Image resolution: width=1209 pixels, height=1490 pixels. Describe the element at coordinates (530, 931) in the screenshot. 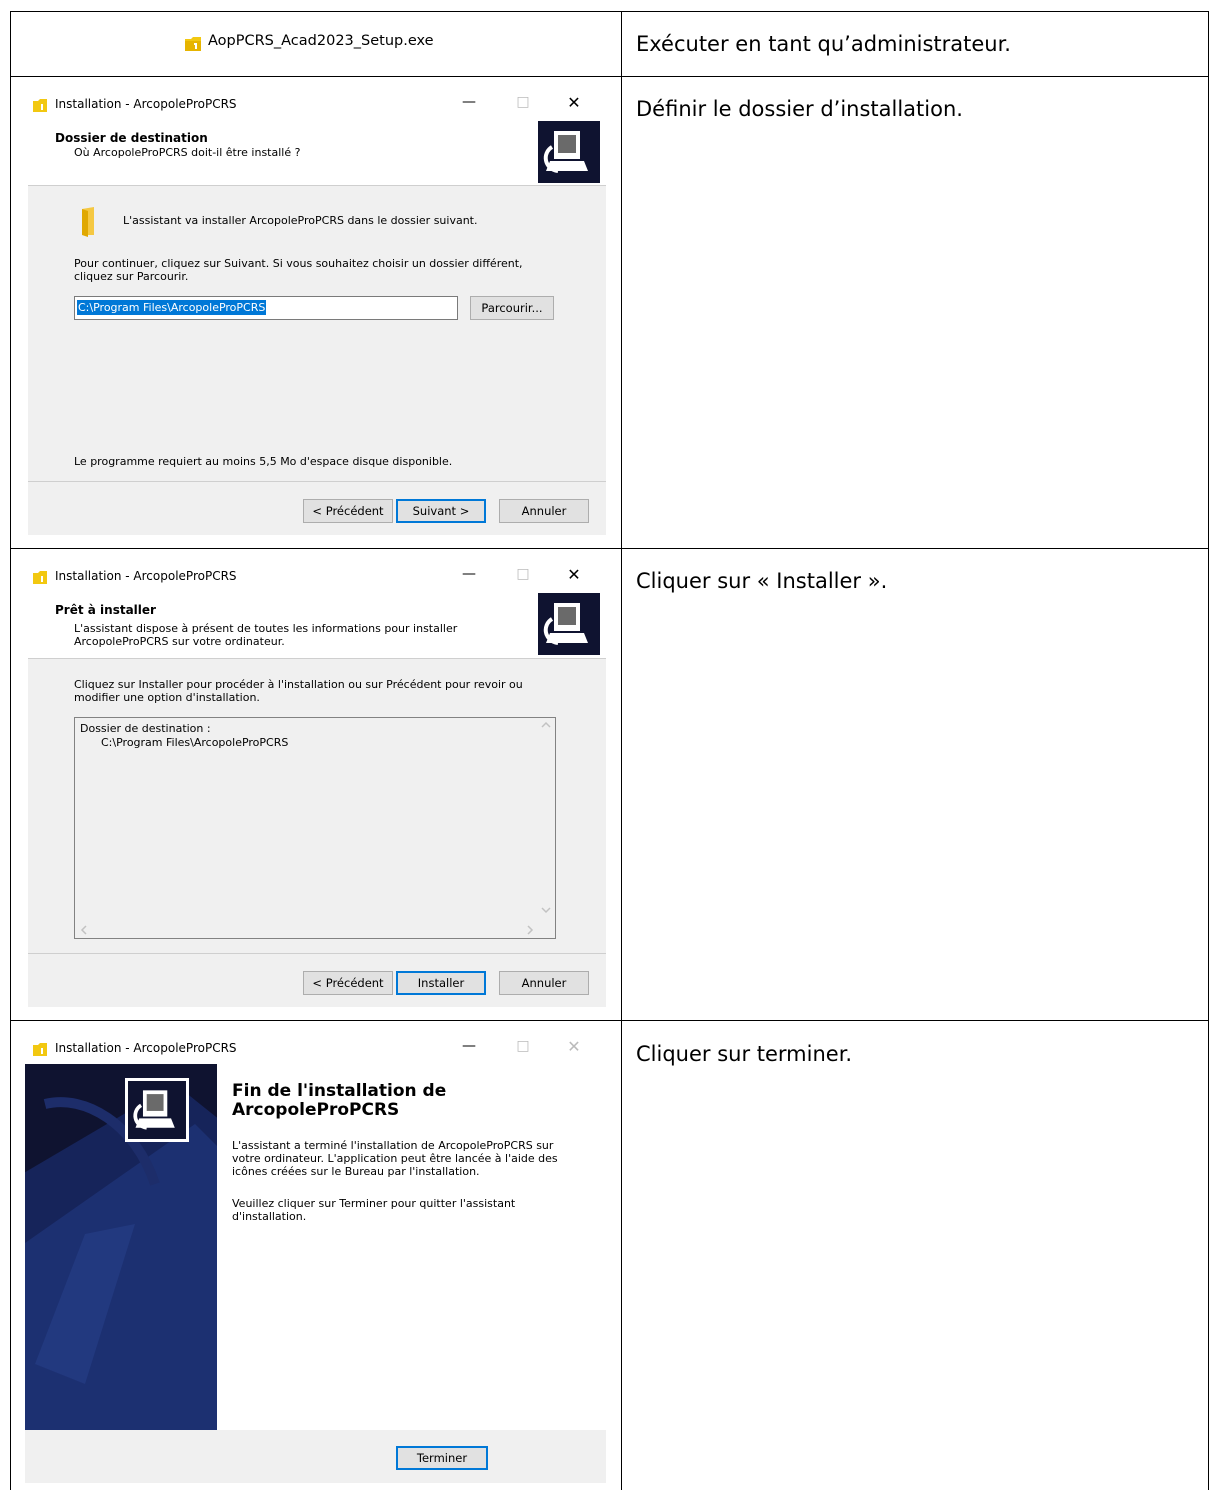

I see `scroll-right-icon` at that location.